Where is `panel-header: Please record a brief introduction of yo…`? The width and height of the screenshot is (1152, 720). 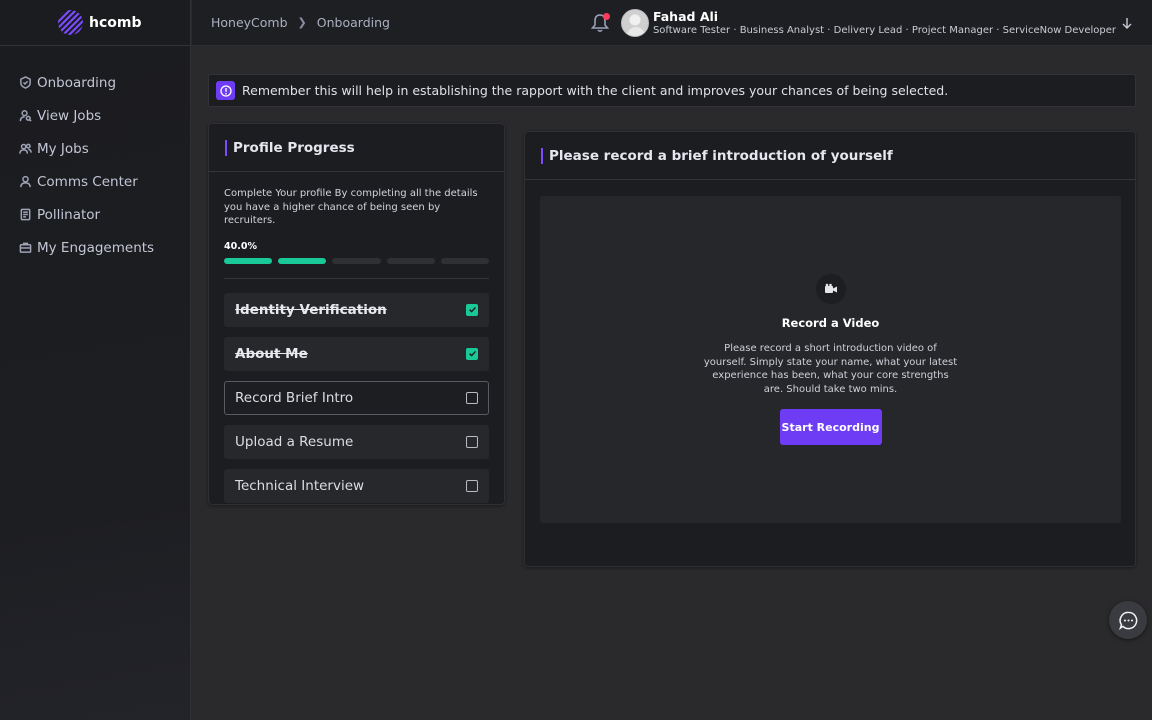
panel-header: Please record a brief introduction of yo… is located at coordinates (830, 156).